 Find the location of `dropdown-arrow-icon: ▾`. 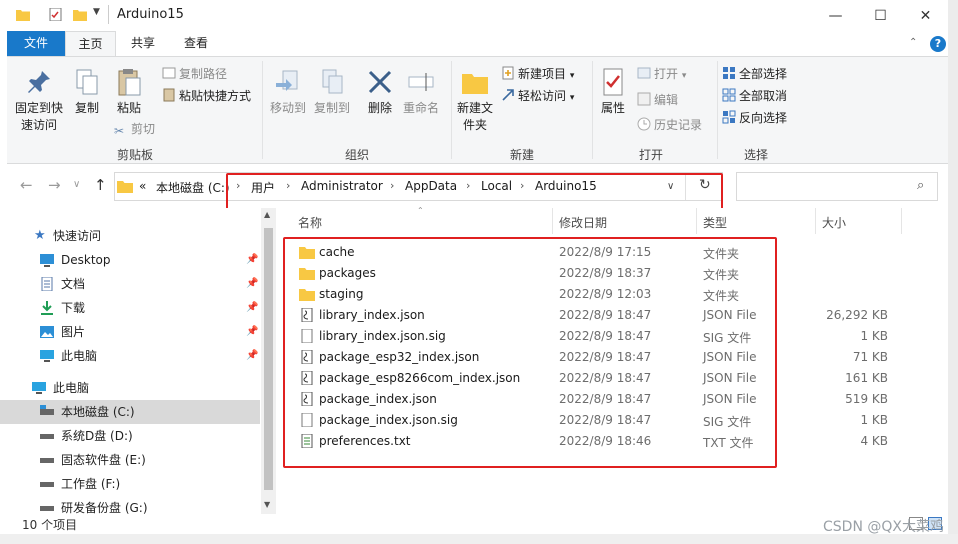

dropdown-arrow-icon: ▾ is located at coordinates (572, 76).